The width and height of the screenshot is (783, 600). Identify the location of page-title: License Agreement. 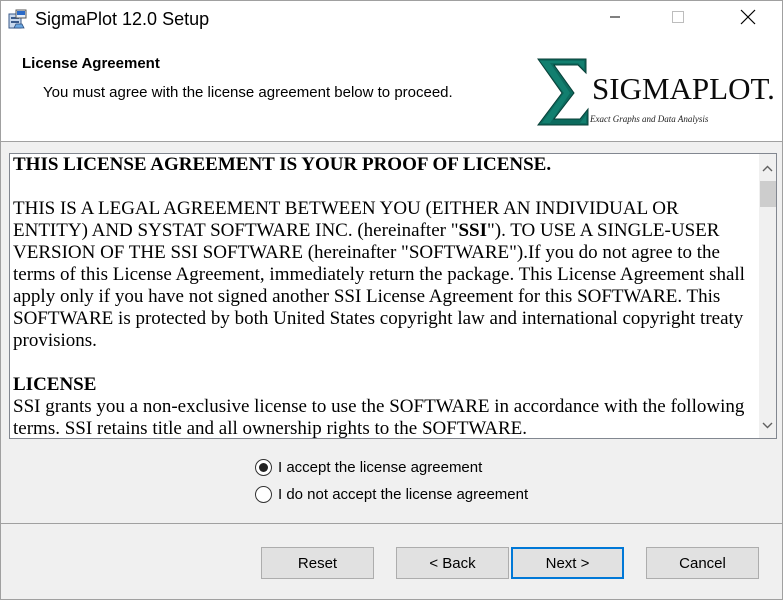
(91, 63).